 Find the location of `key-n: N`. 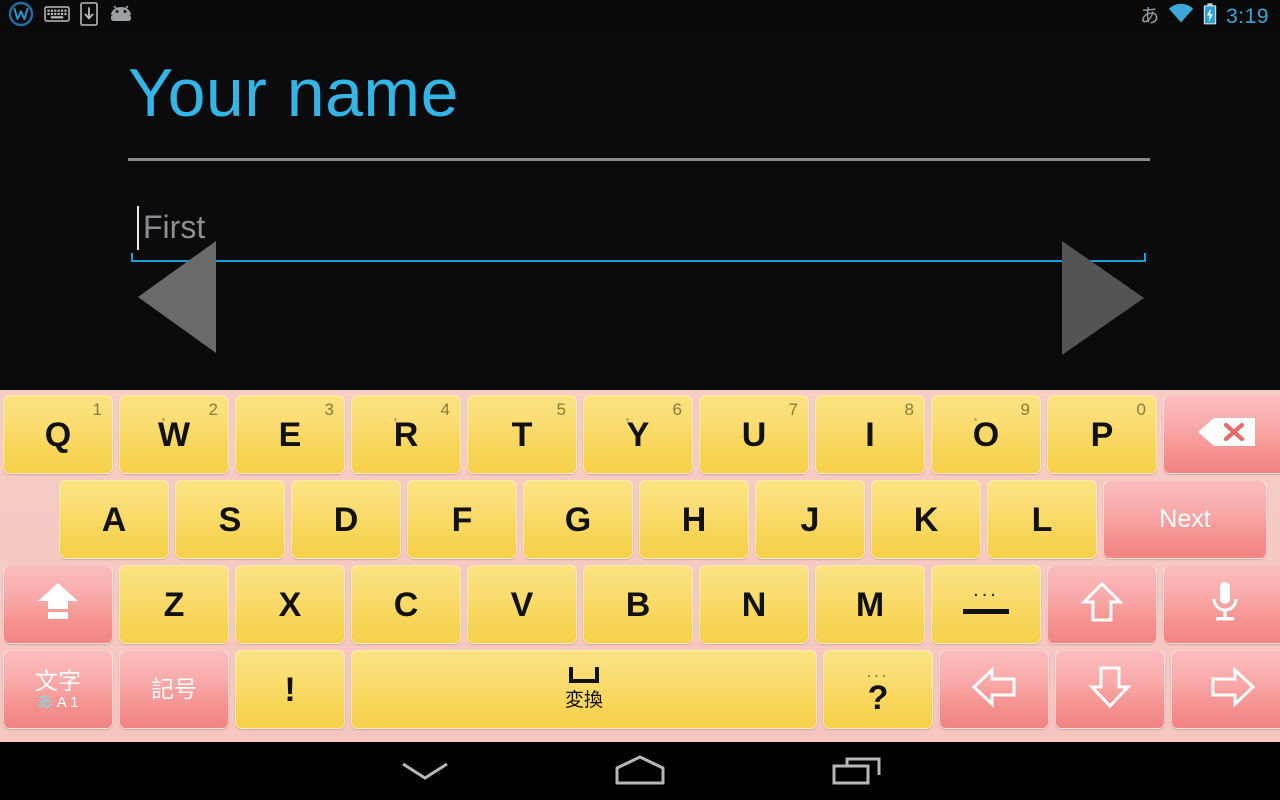

key-n: N is located at coordinates (754, 604).